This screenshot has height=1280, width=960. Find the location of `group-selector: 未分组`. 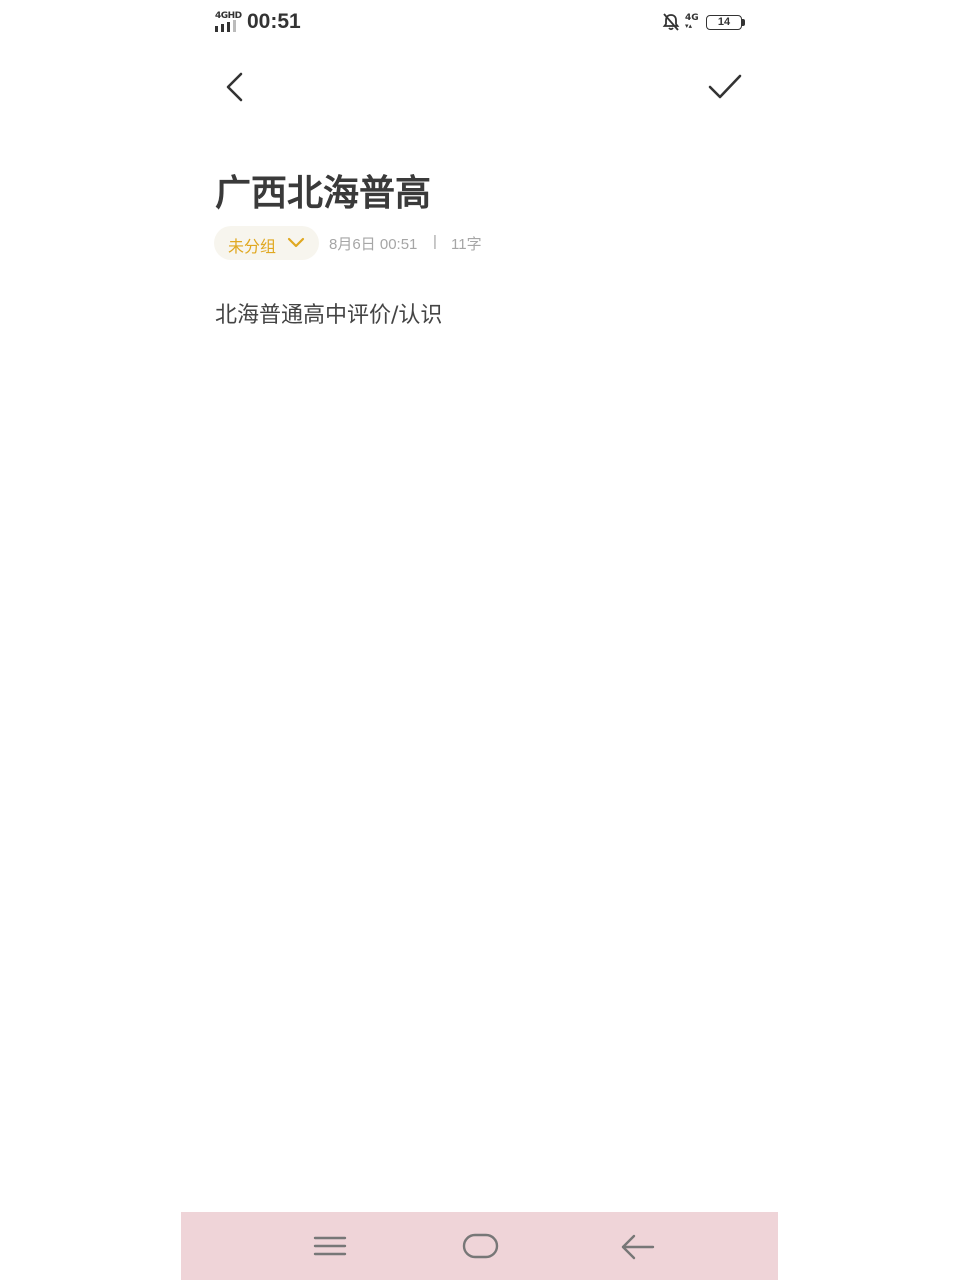

group-selector: 未分组 is located at coordinates (266, 243).